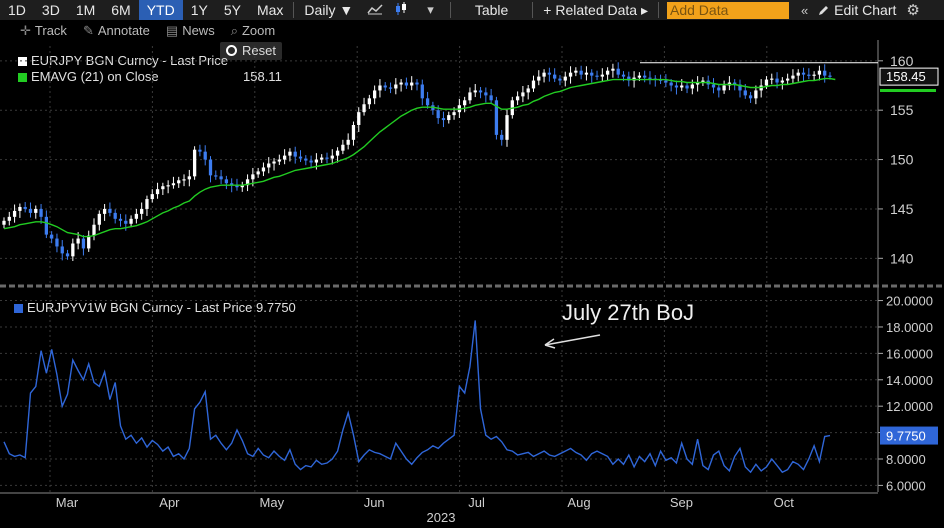 The height and width of the screenshot is (528, 944). I want to click on y-tick-label: 145, so click(902, 209).